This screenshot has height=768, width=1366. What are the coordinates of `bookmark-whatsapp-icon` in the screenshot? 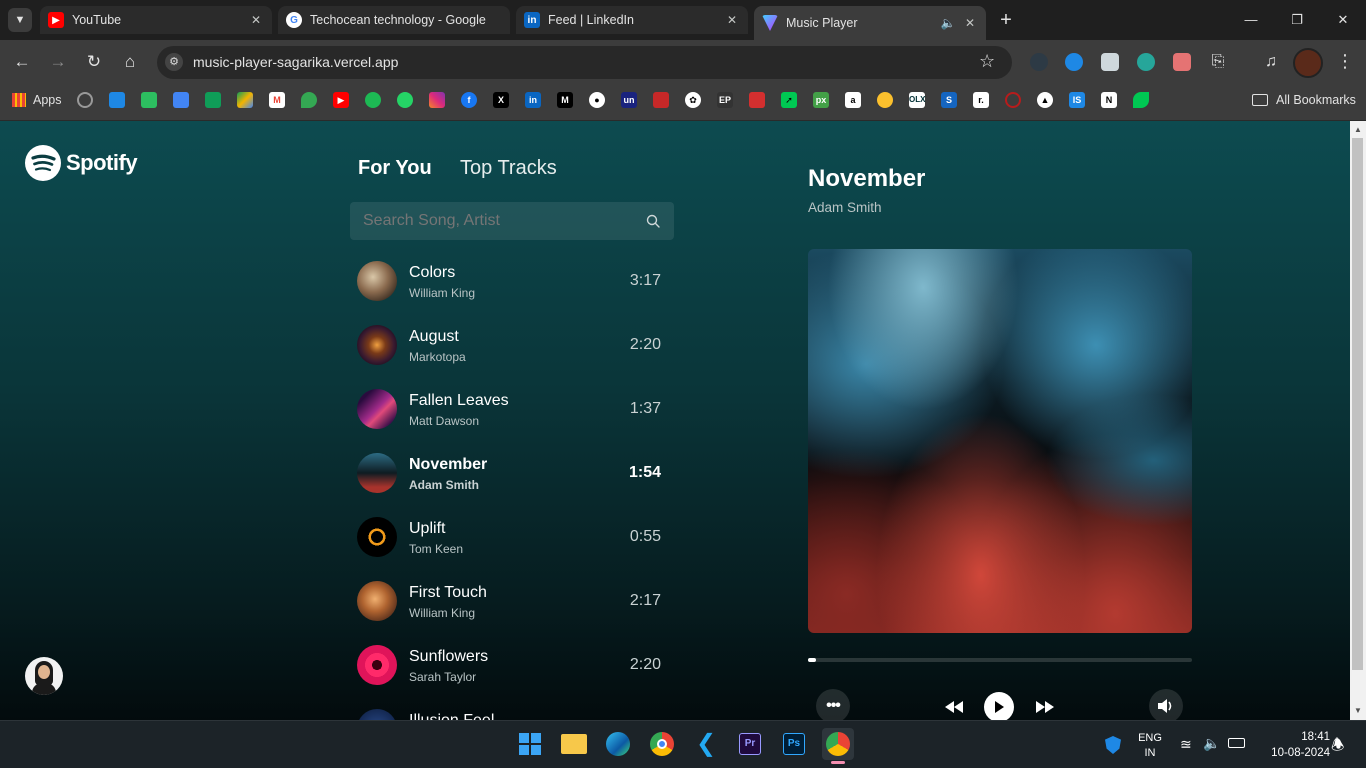 It's located at (405, 100).